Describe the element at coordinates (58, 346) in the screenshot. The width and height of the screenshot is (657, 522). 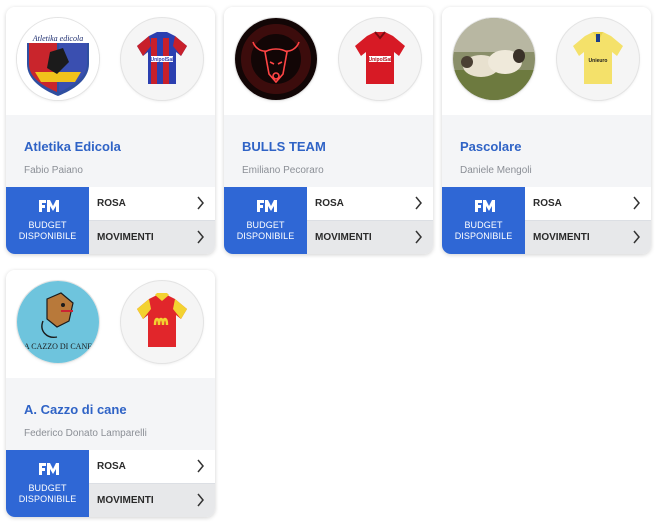
I see `svg-text: A CAZZO DI CANE` at that location.